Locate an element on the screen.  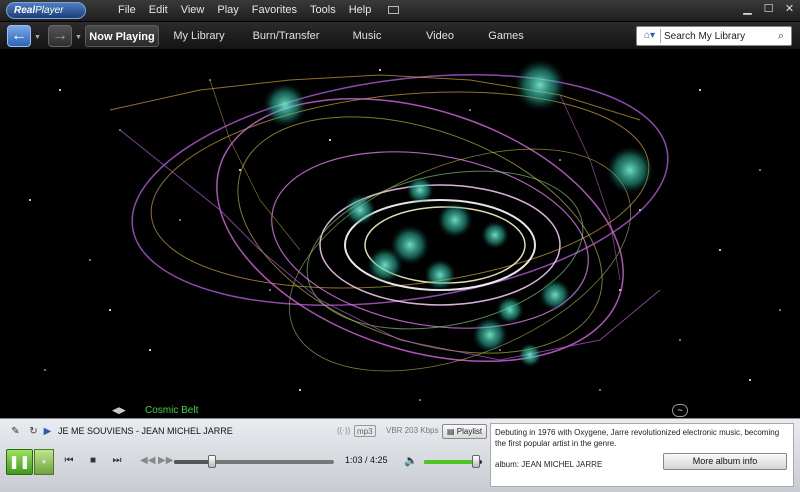
menu-file: File is located at coordinates (127, 10).